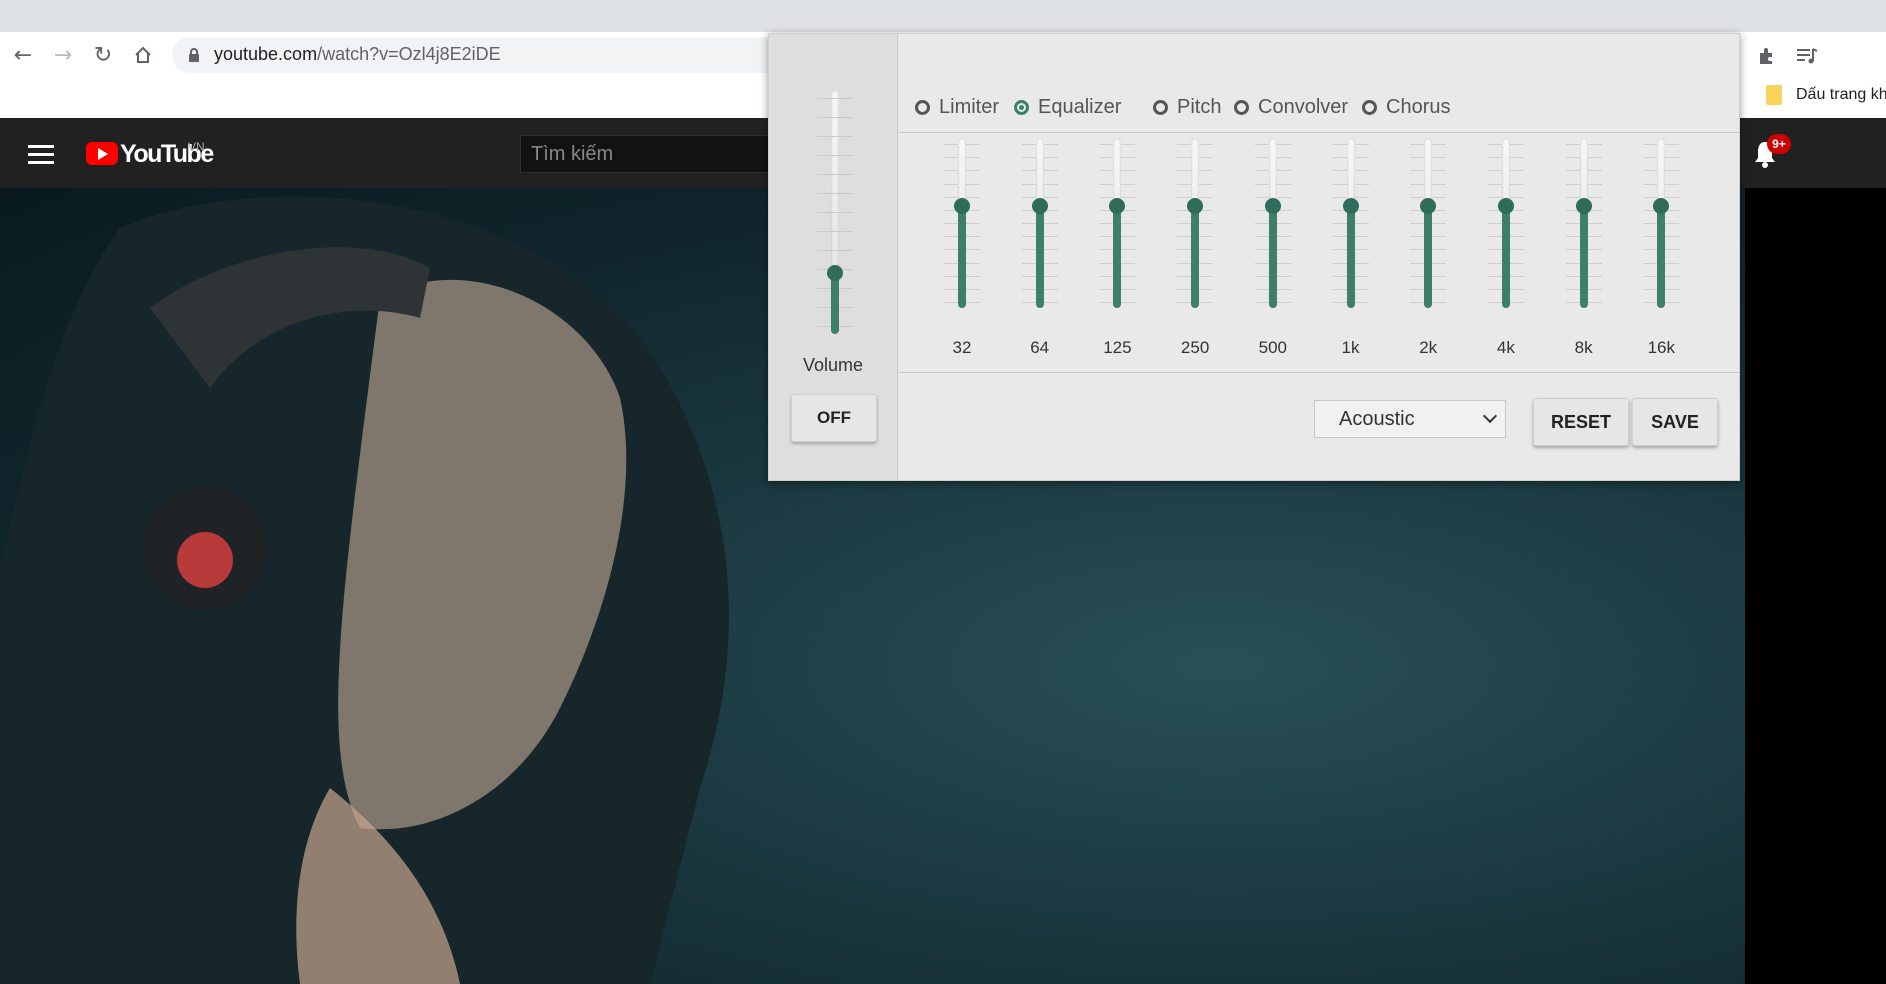 The height and width of the screenshot is (984, 1886). I want to click on radio-limiter, so click(922, 107).